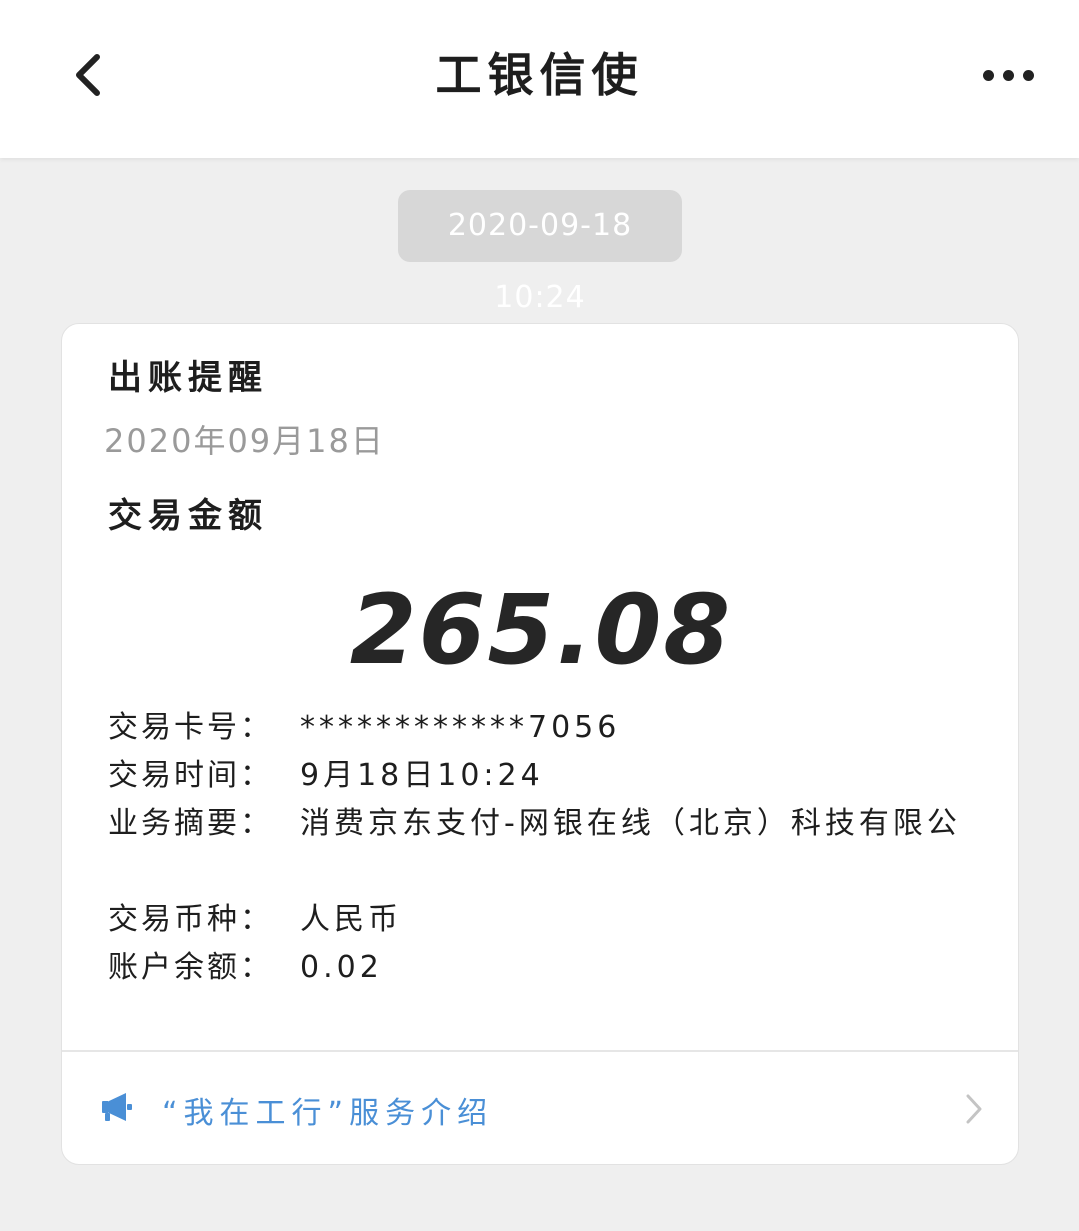 This screenshot has height=1231, width=1079. What do you see at coordinates (117, 1107) in the screenshot?
I see `megaphone-icon` at bounding box center [117, 1107].